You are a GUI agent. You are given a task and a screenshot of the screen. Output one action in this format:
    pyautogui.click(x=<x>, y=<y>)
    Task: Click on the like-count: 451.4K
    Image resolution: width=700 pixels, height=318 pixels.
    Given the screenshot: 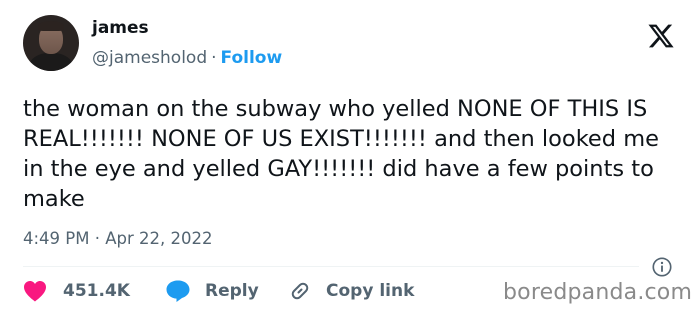 What is the action you would take?
    pyautogui.click(x=96, y=291)
    